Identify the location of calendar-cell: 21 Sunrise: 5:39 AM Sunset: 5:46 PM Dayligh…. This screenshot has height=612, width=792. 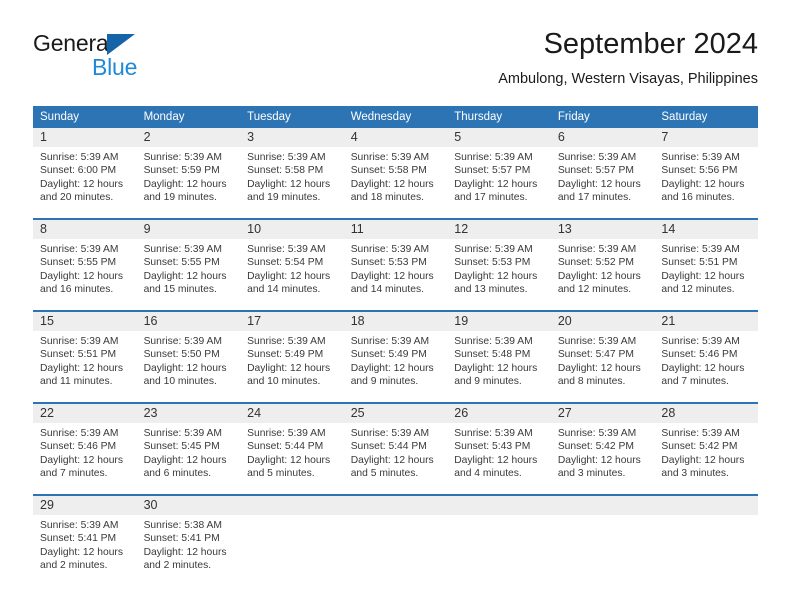
(706, 356).